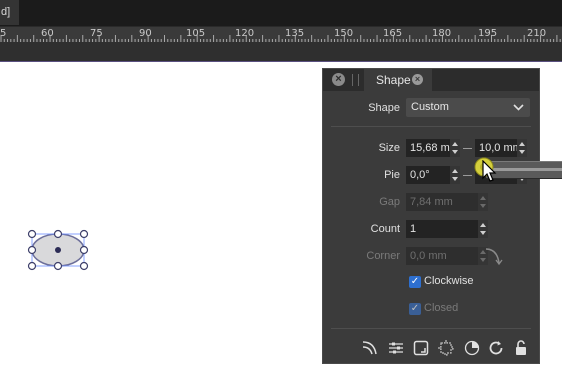  Describe the element at coordinates (281, 13) in the screenshot. I see `document-tab-strip: d]` at that location.